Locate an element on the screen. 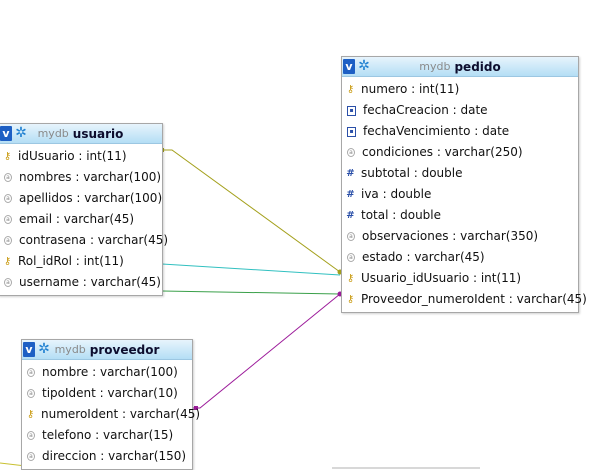 The width and height of the screenshot is (599, 470). relation-line-rol is located at coordinates (251, 269).